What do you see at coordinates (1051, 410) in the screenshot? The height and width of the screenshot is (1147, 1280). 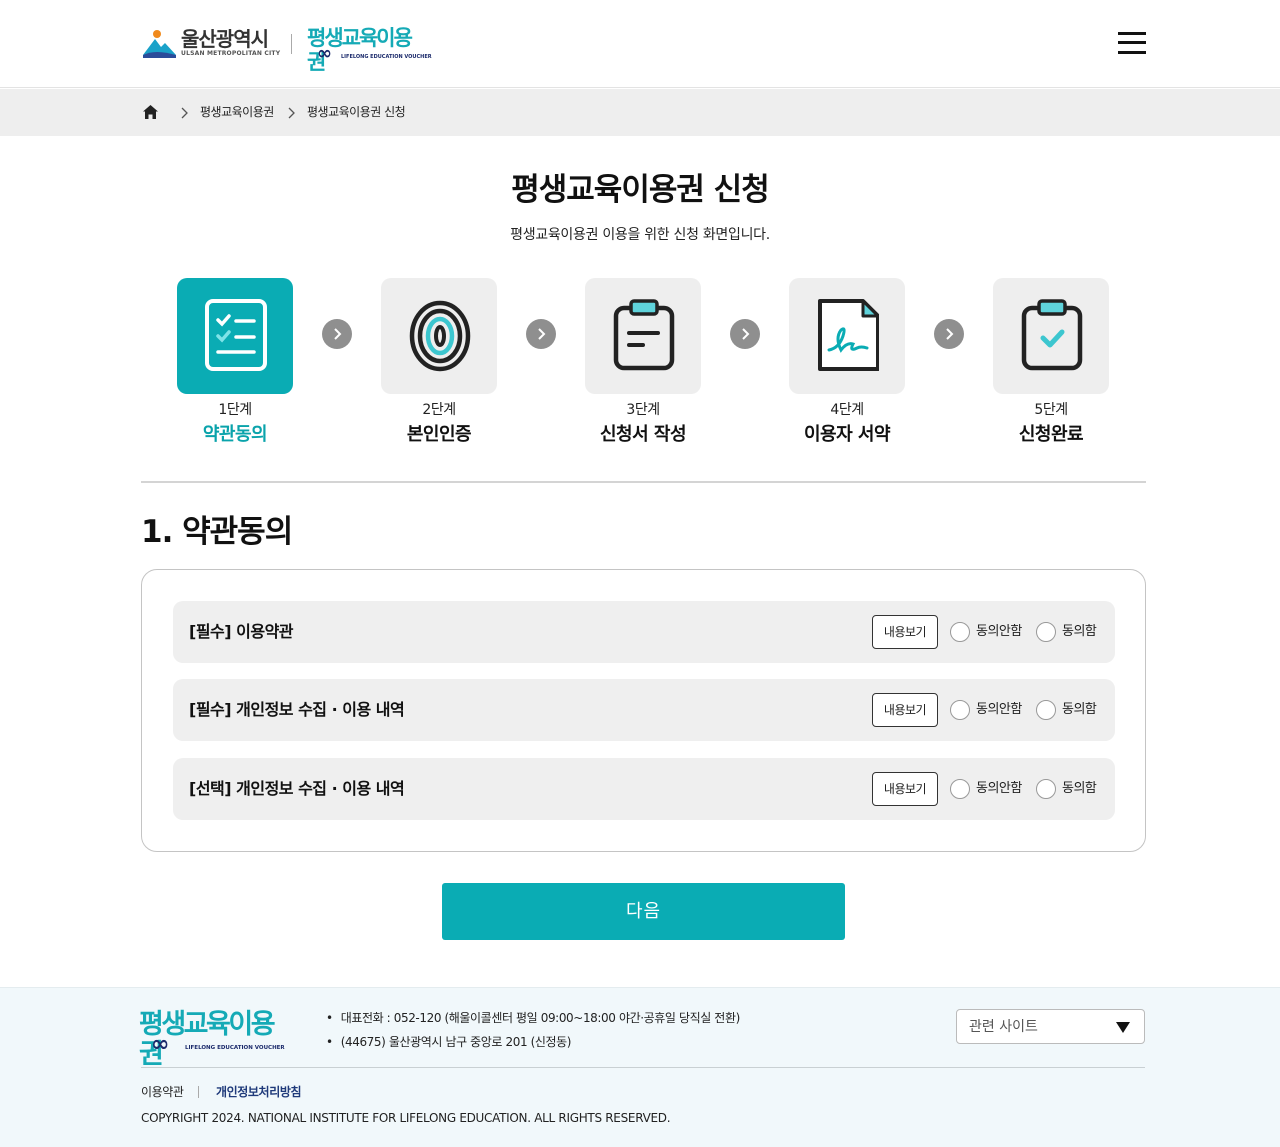 I see `step-number: 5단계` at bounding box center [1051, 410].